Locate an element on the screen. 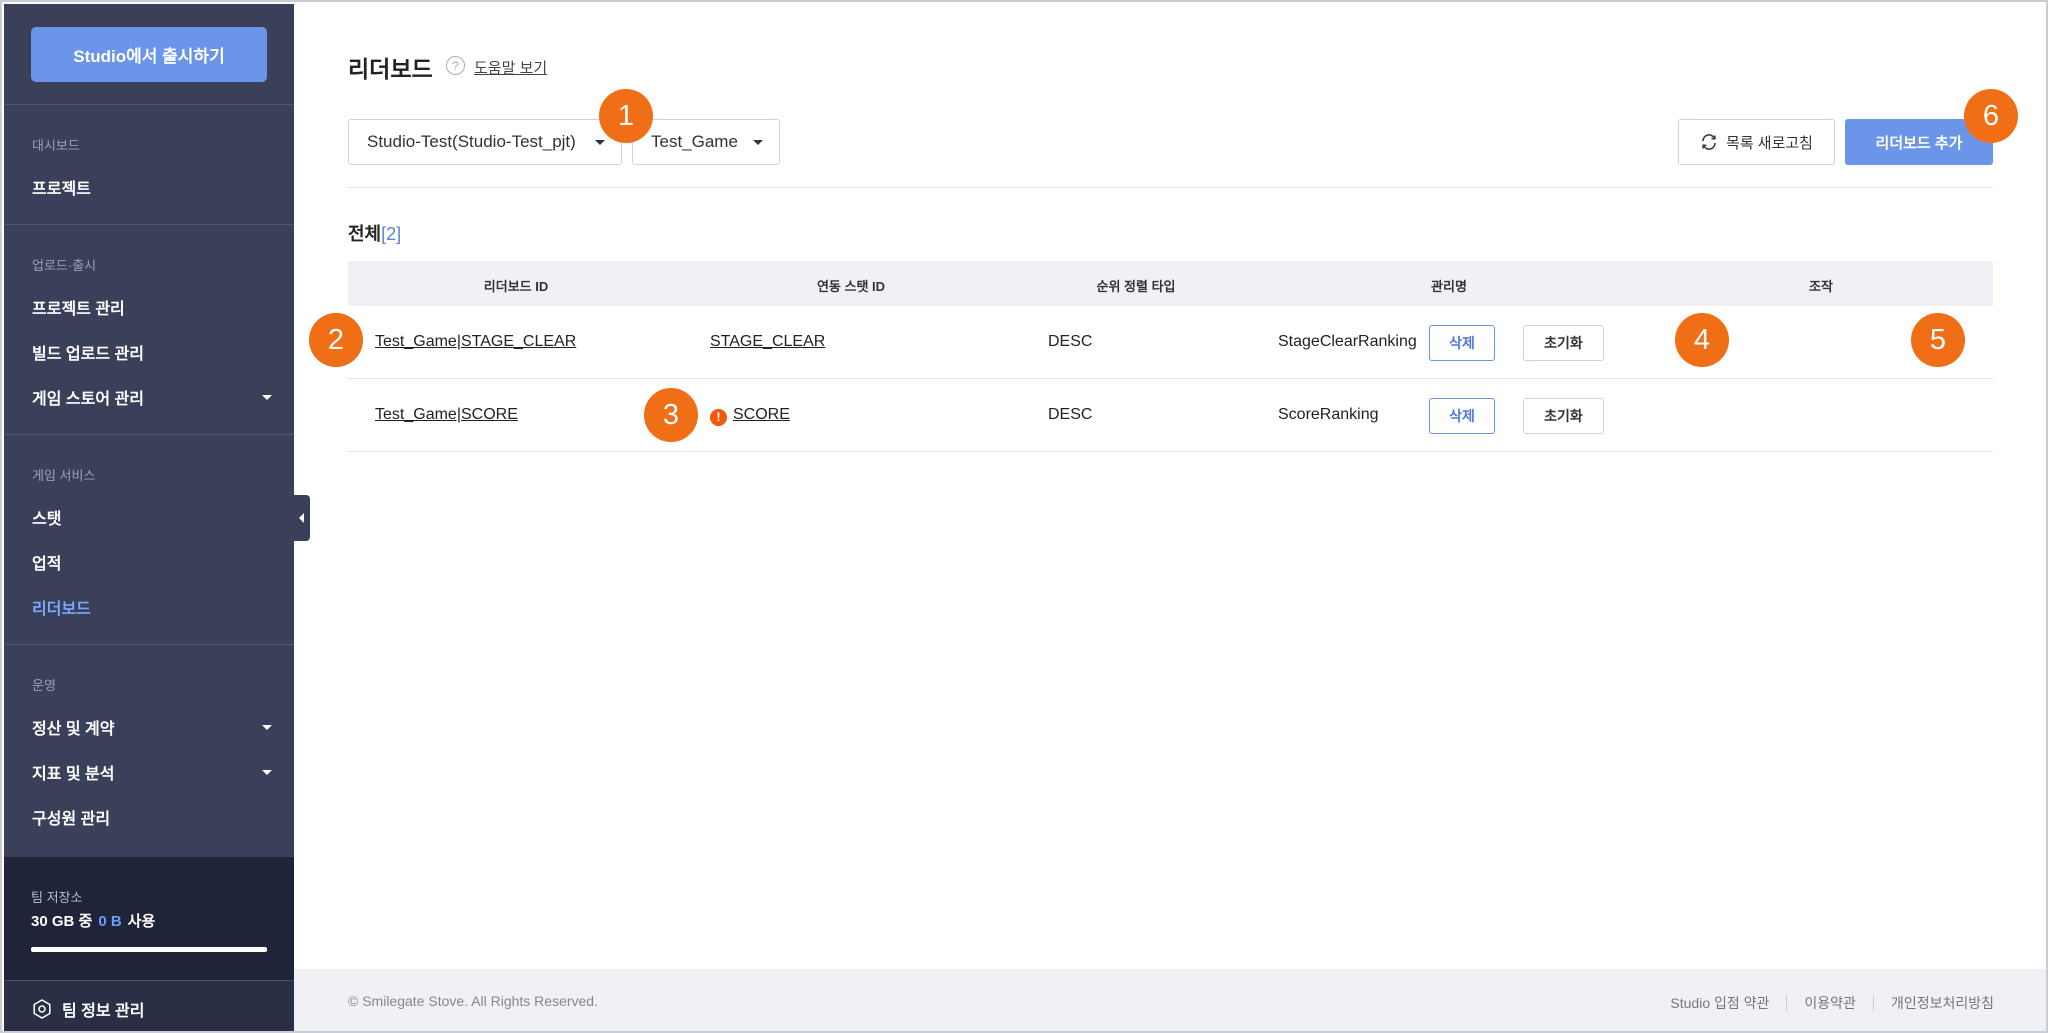  help-icon: ? is located at coordinates (455, 65).